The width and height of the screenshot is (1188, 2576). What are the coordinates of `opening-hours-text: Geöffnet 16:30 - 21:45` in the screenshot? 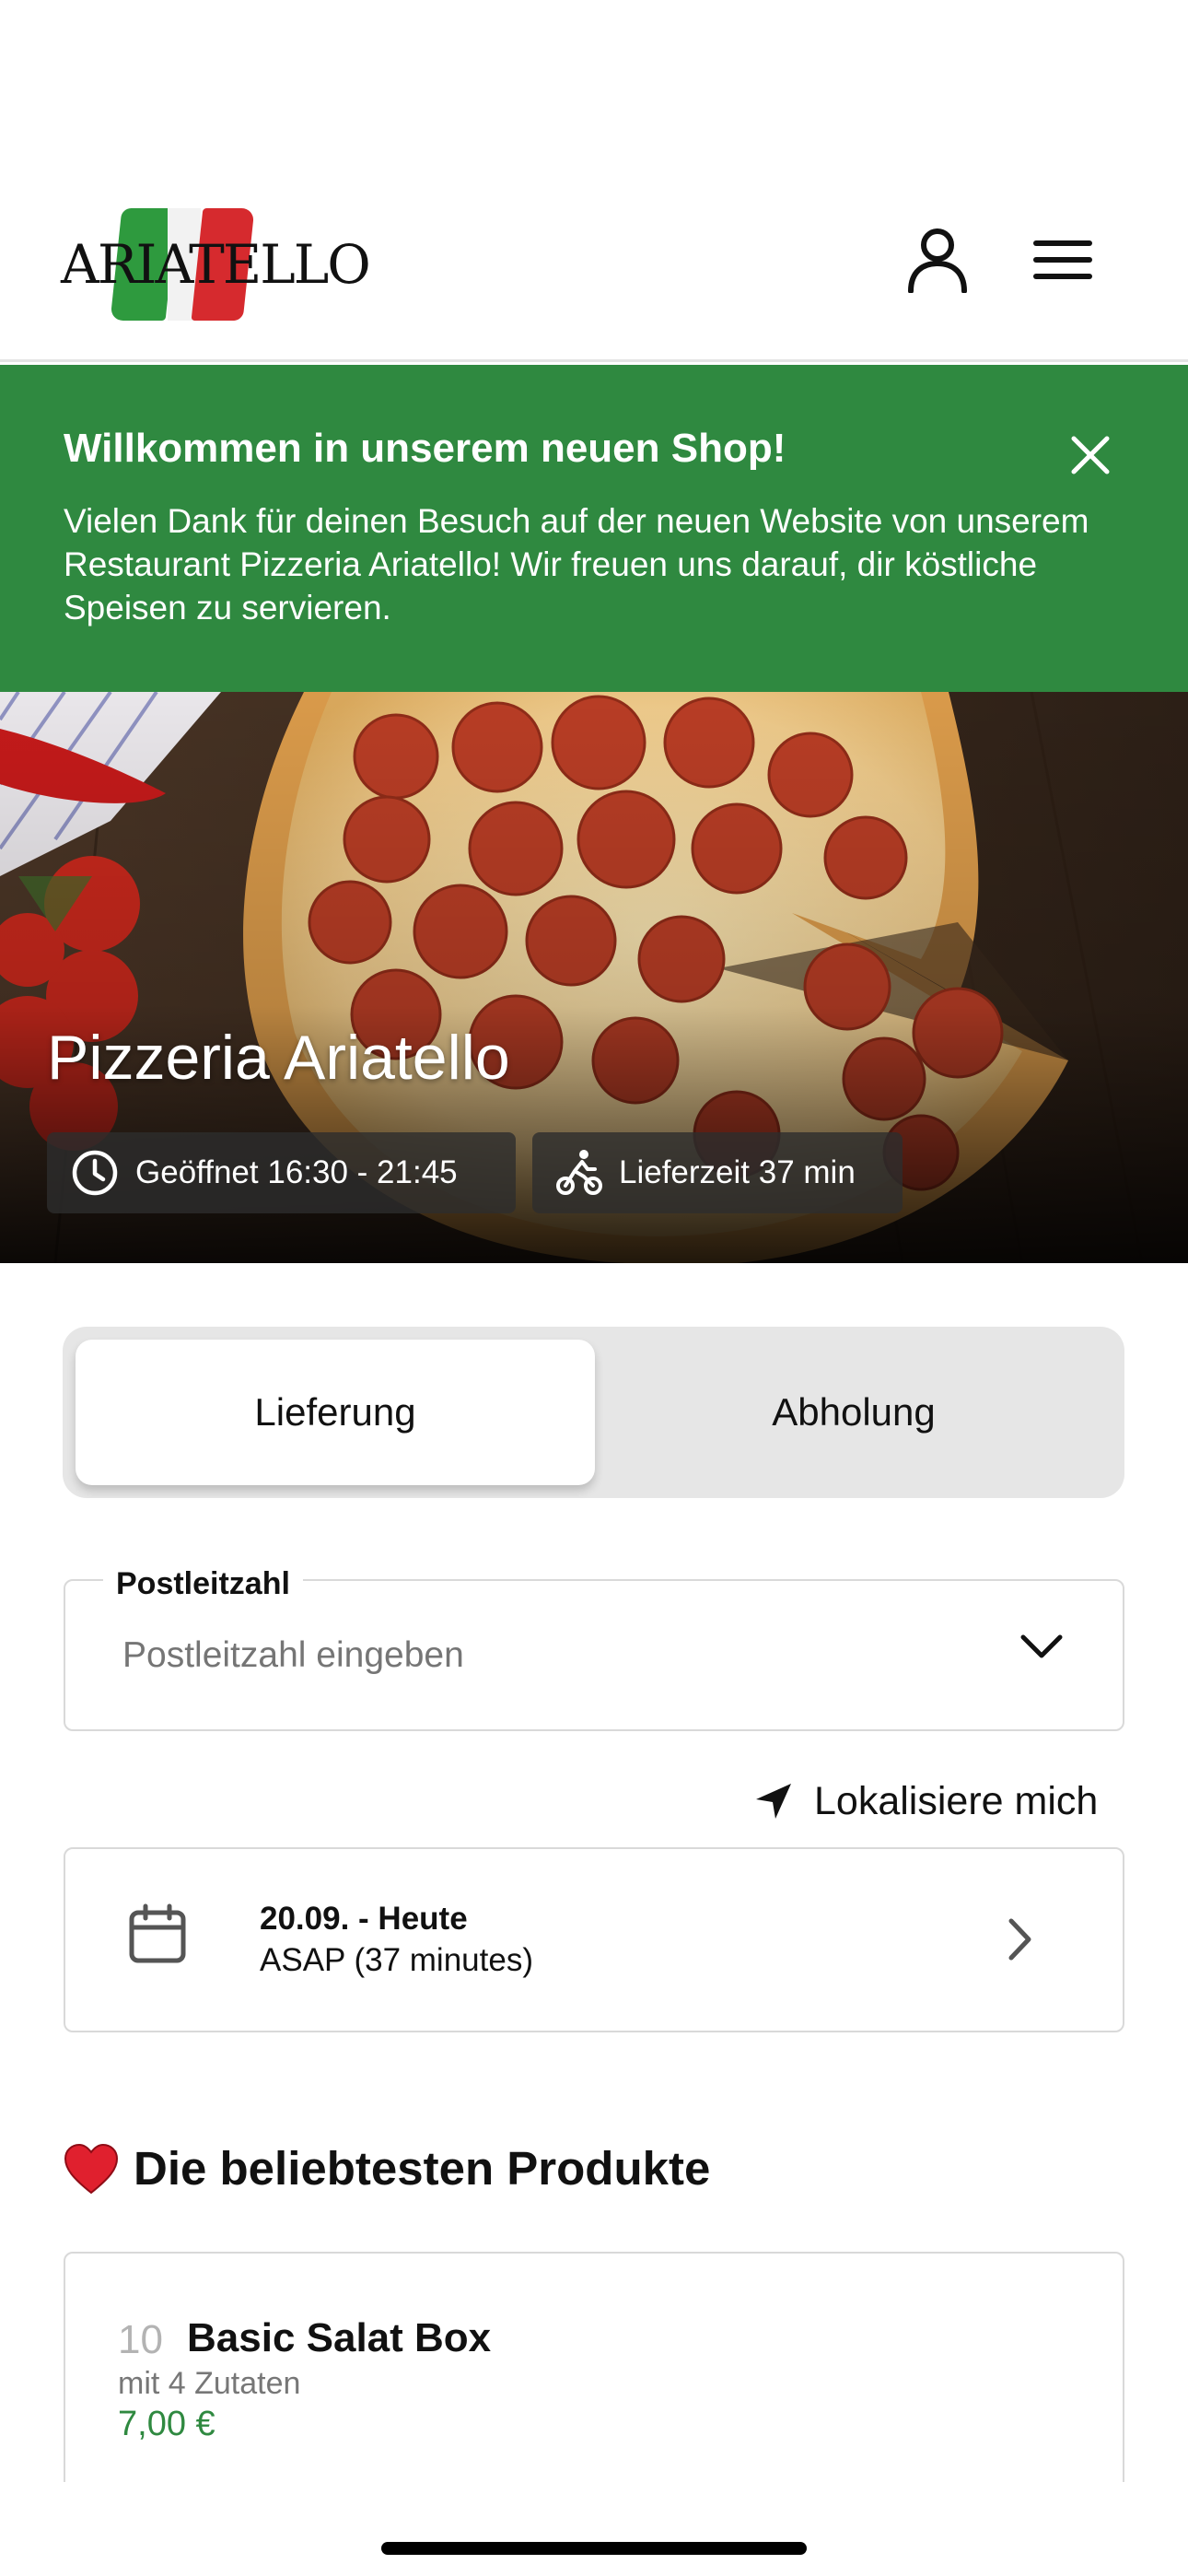 It's located at (296, 1172).